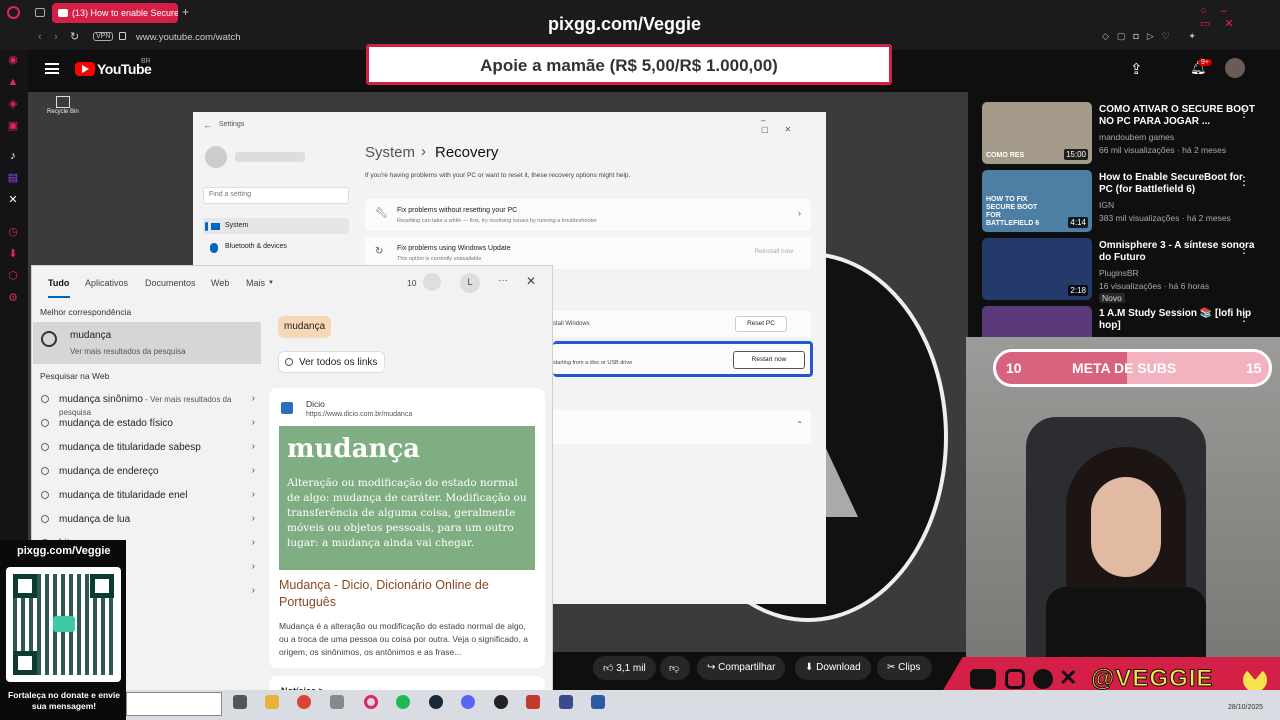 This screenshot has height=720, width=1280. Describe the element at coordinates (1136, 69) in the screenshot. I see `upload-icon: ⇪` at that location.